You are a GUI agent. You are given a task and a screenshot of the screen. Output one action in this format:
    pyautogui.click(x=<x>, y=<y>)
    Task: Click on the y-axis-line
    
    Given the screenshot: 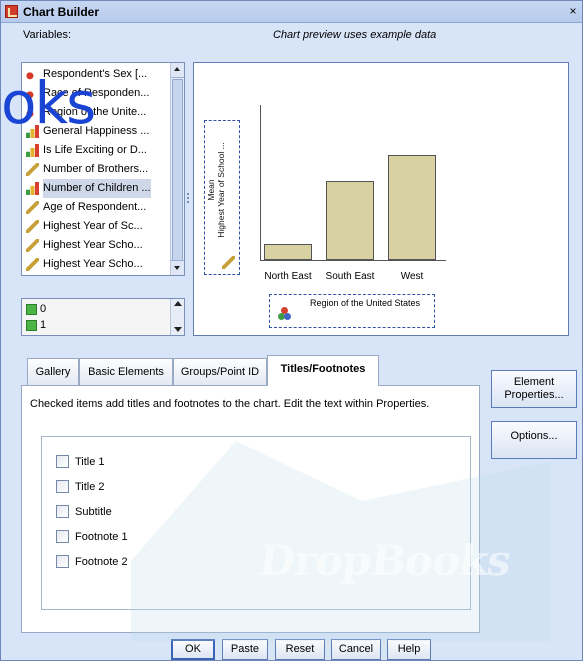 What is the action you would take?
    pyautogui.click(x=260, y=182)
    